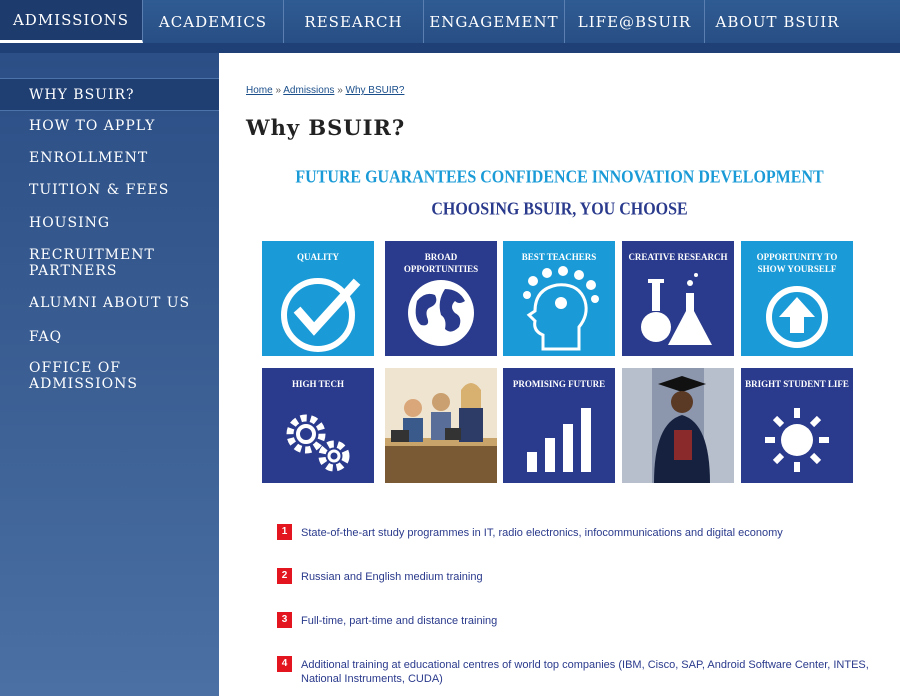 The image size is (900, 696). What do you see at coordinates (375, 90) in the screenshot?
I see `breadcrumb-current-link: Why BSUIR?` at bounding box center [375, 90].